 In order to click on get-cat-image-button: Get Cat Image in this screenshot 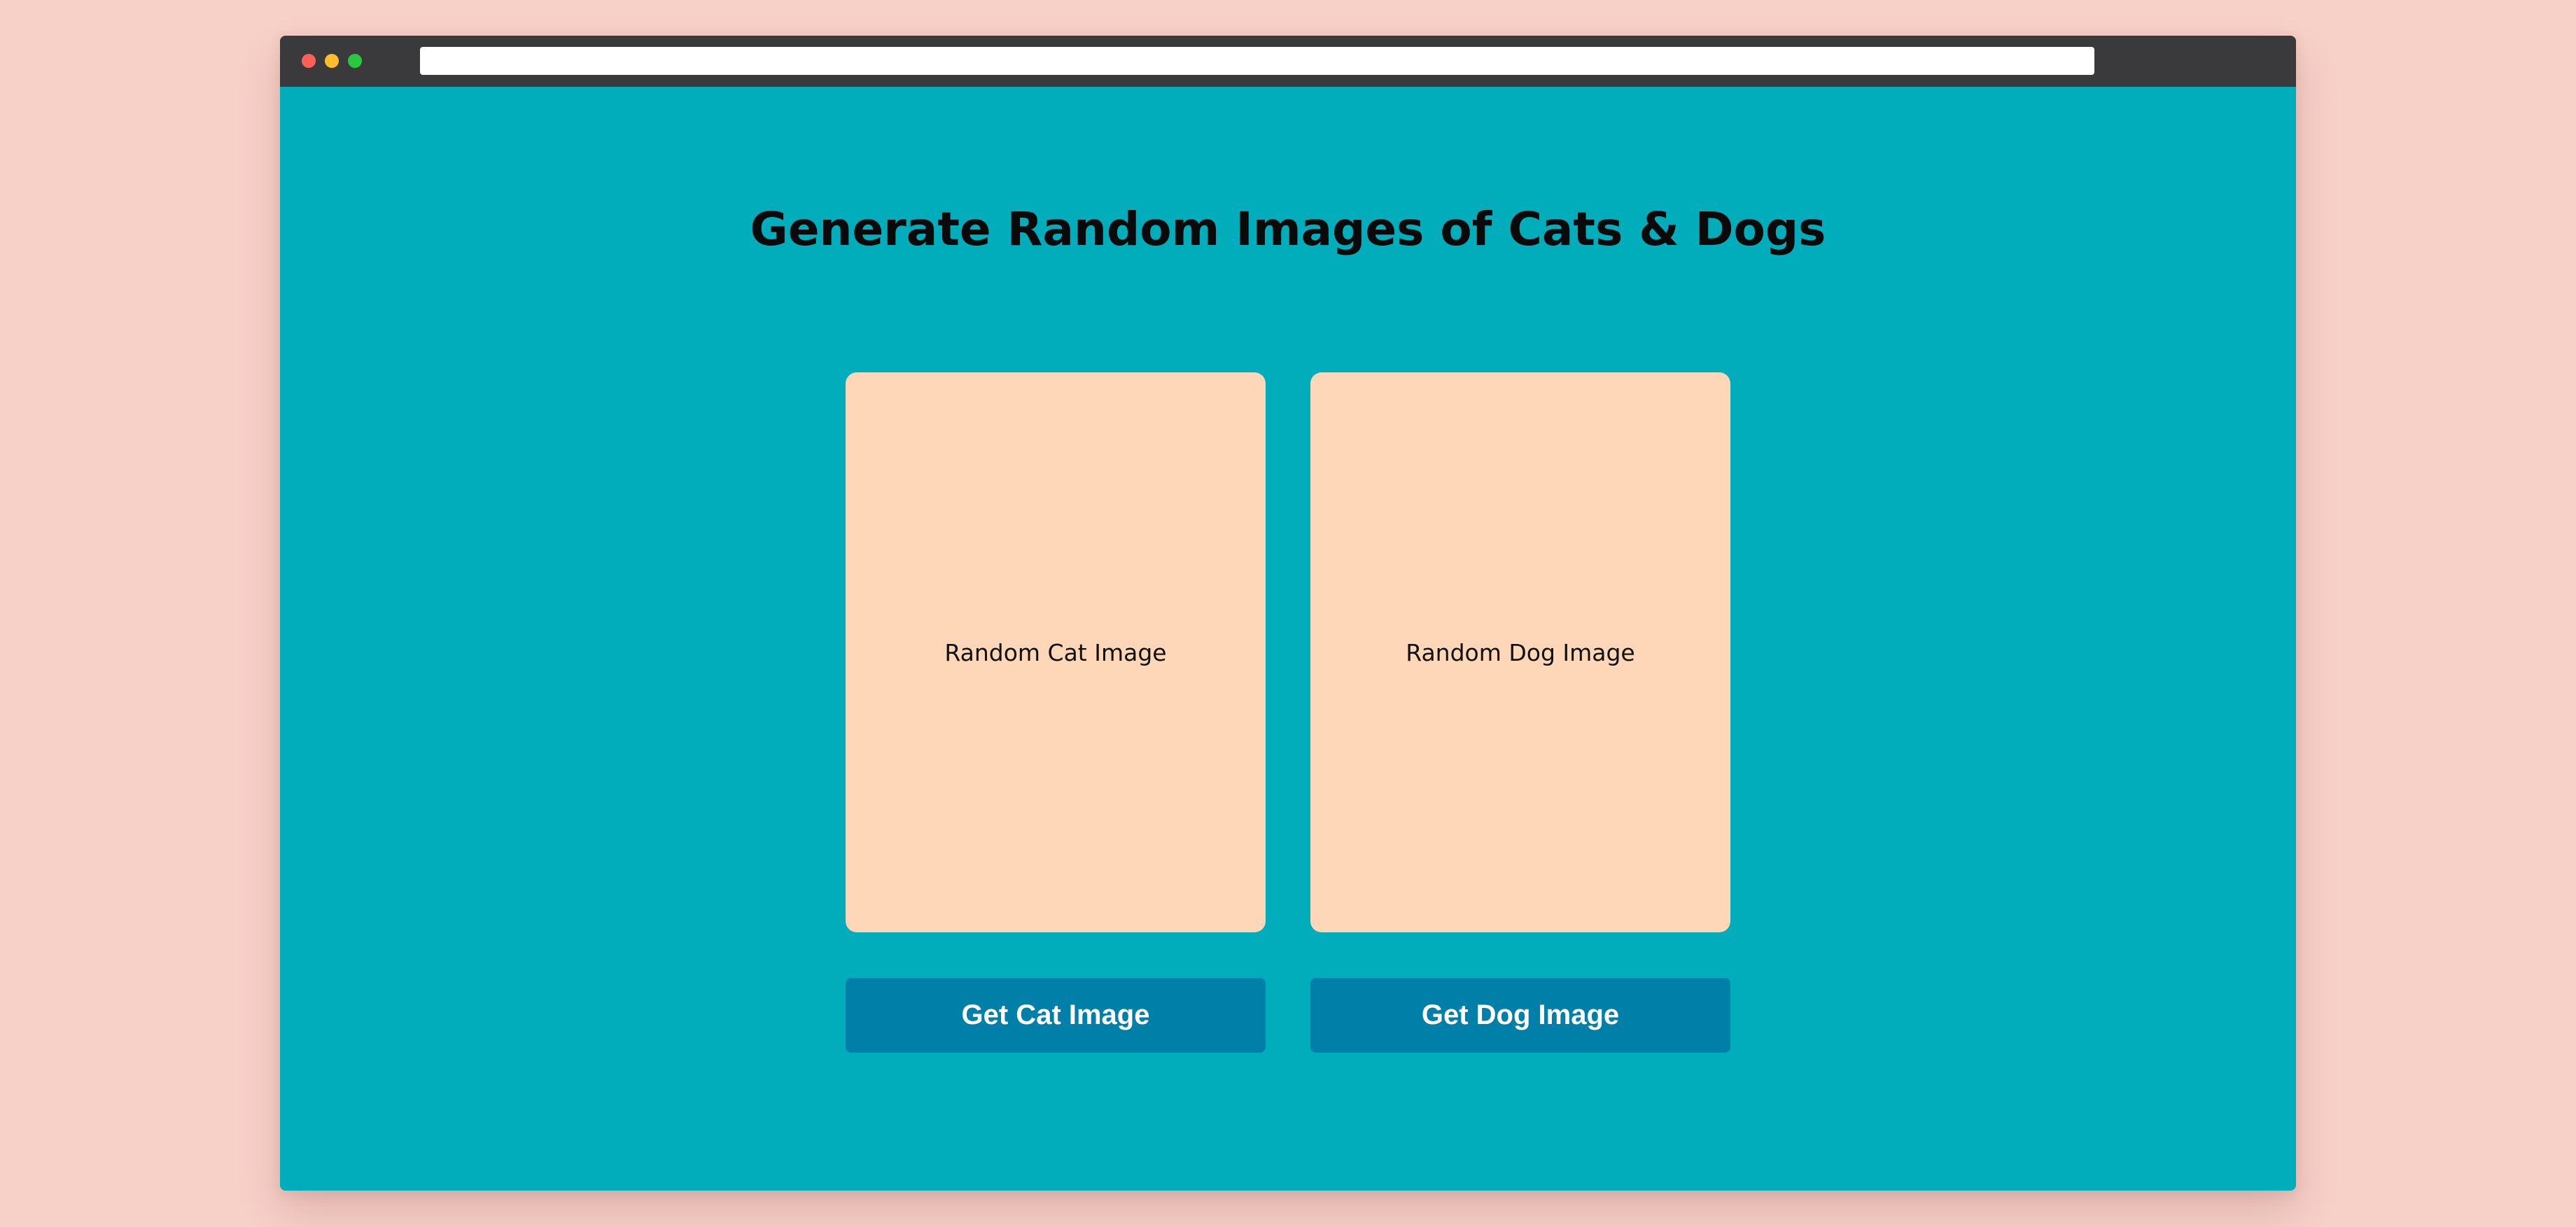, I will do `click(1056, 1015)`.